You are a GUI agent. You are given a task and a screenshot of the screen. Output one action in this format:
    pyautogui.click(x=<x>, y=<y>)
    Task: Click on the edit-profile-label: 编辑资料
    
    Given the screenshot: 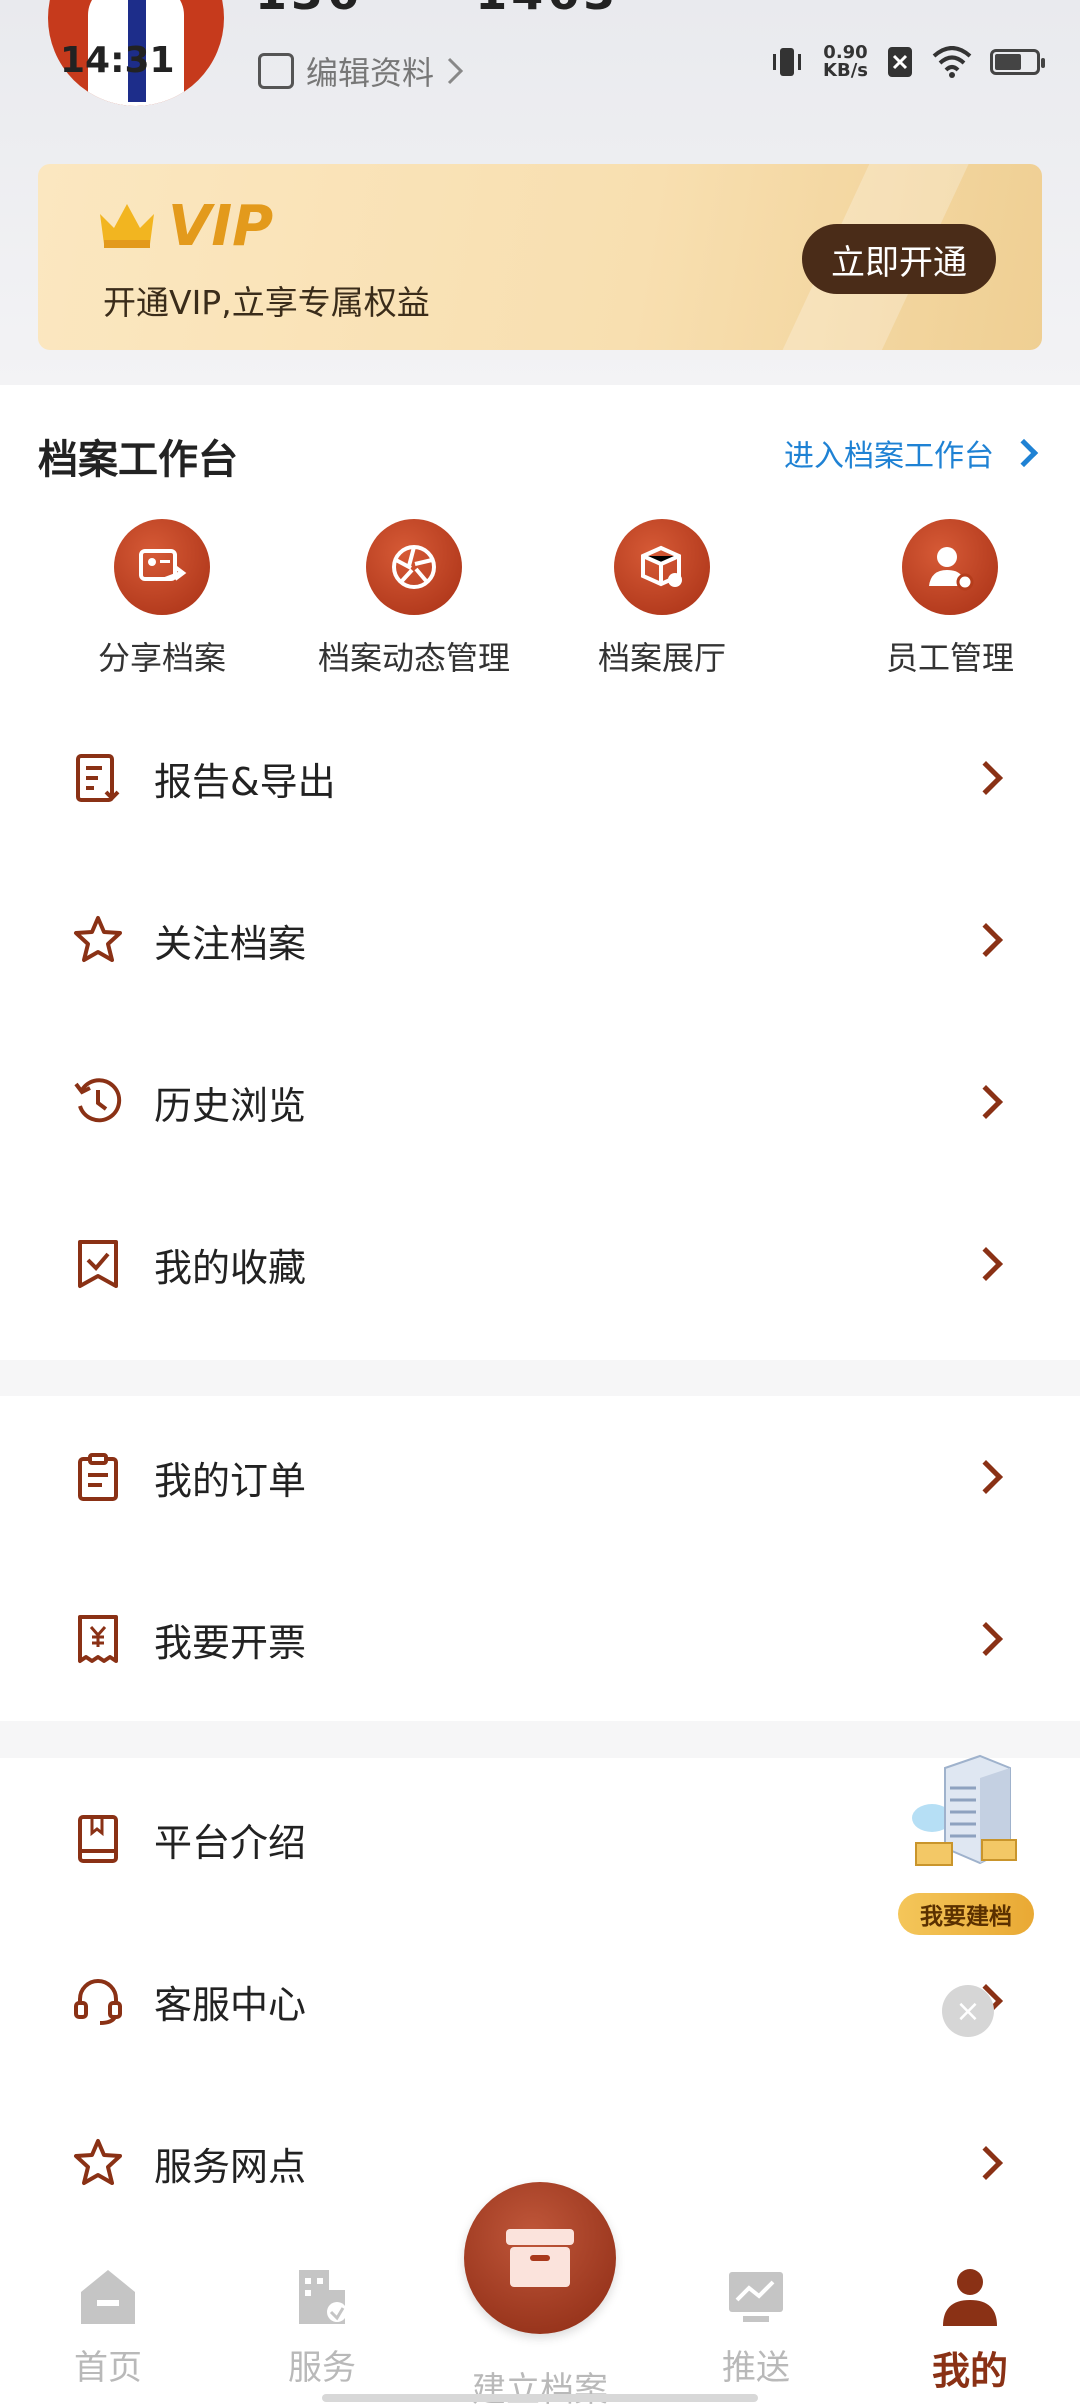 What is the action you would take?
    pyautogui.click(x=370, y=73)
    